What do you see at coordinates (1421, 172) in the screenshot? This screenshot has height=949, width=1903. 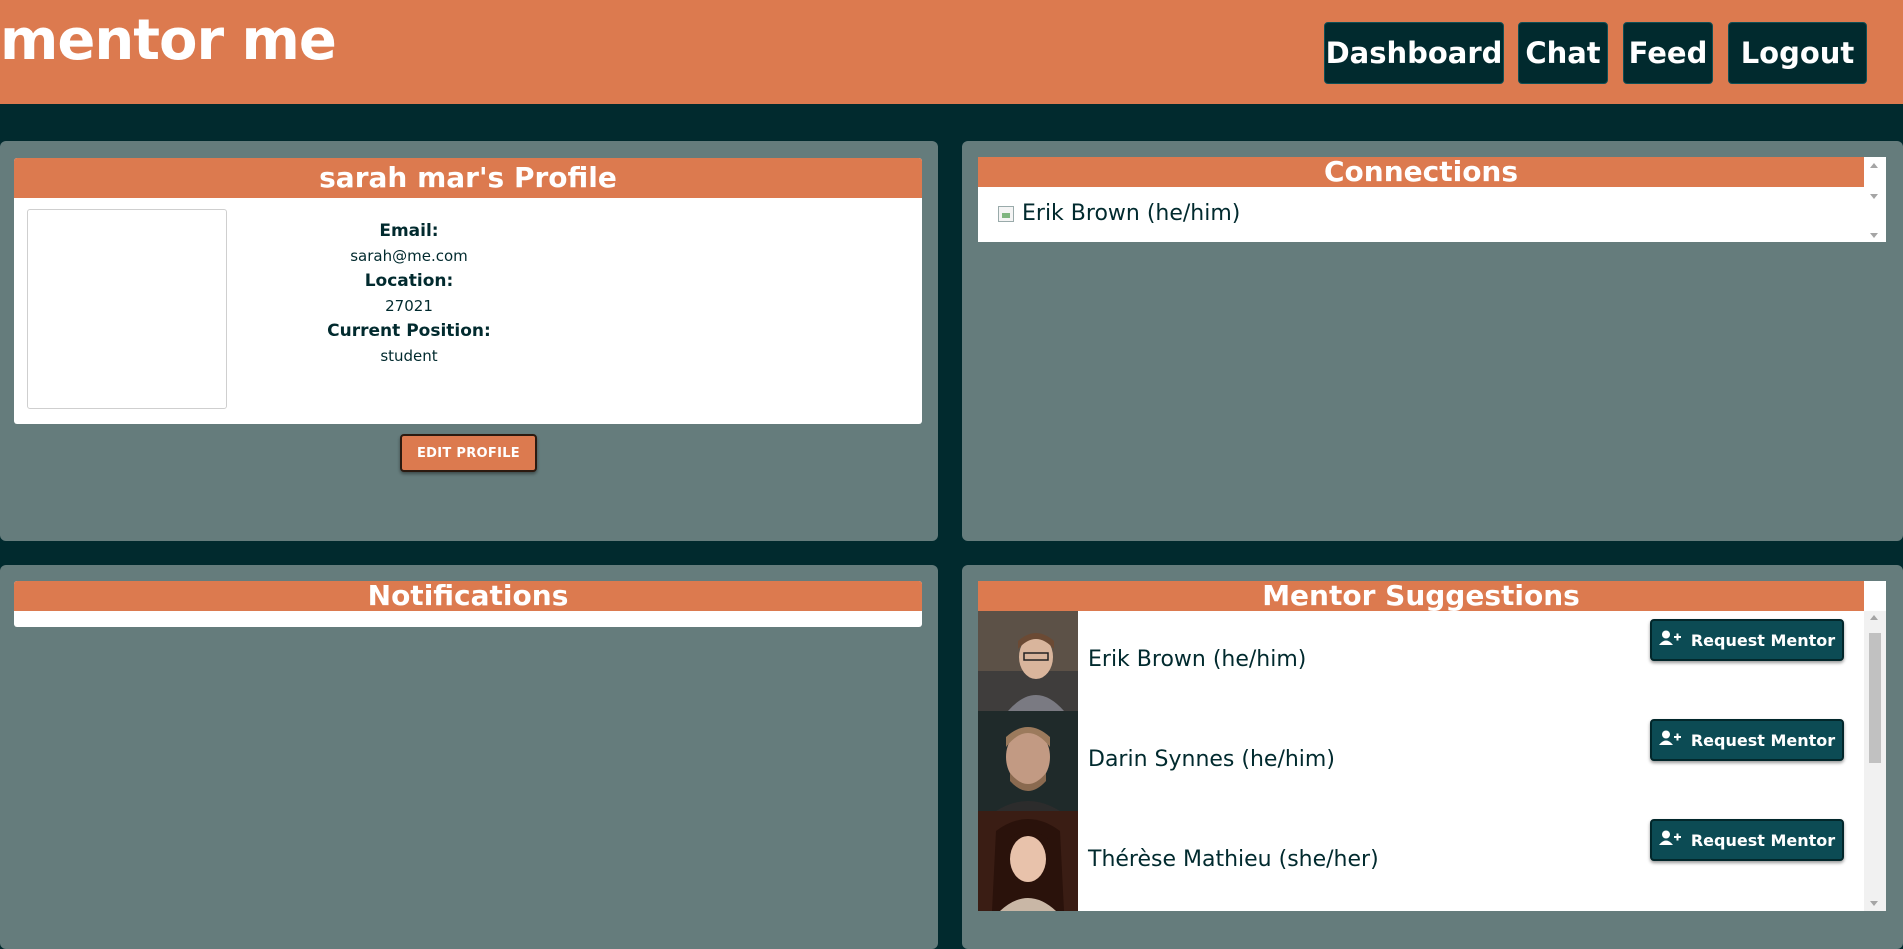 I see `connections-title: Connections` at bounding box center [1421, 172].